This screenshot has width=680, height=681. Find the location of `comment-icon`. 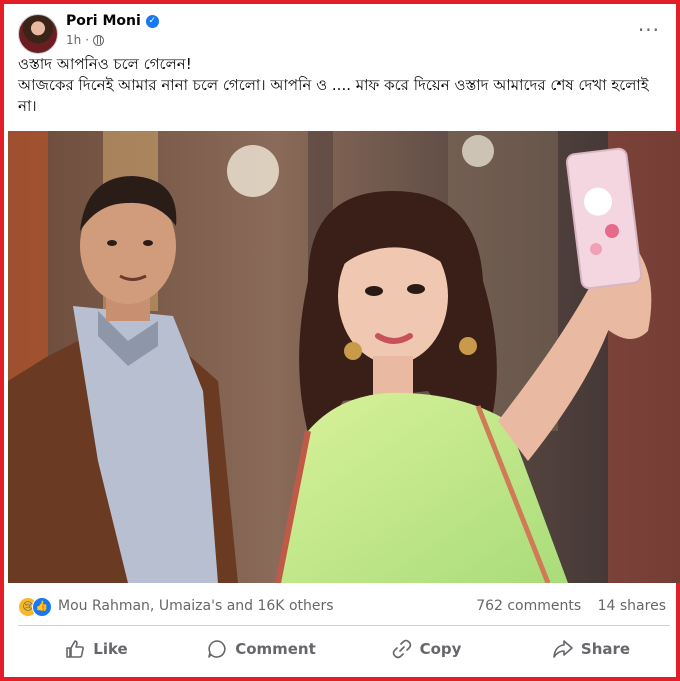

comment-icon is located at coordinates (217, 649).